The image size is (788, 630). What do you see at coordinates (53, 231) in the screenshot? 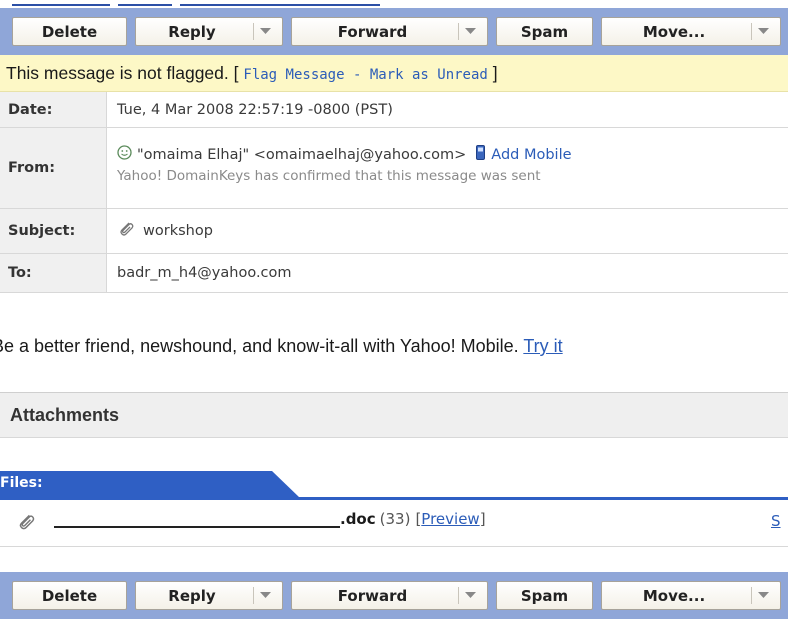
I see `subject-label: Subject:` at bounding box center [53, 231].